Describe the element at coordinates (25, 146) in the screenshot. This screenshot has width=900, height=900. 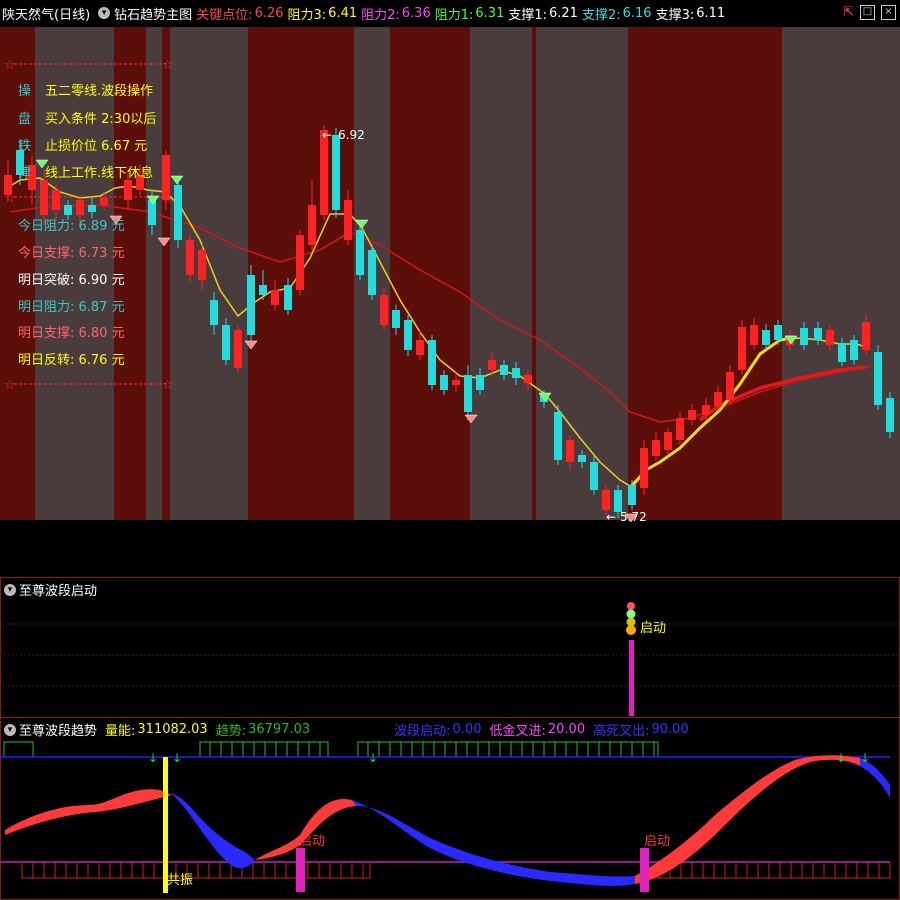
I see `rule-char: 铁` at that location.